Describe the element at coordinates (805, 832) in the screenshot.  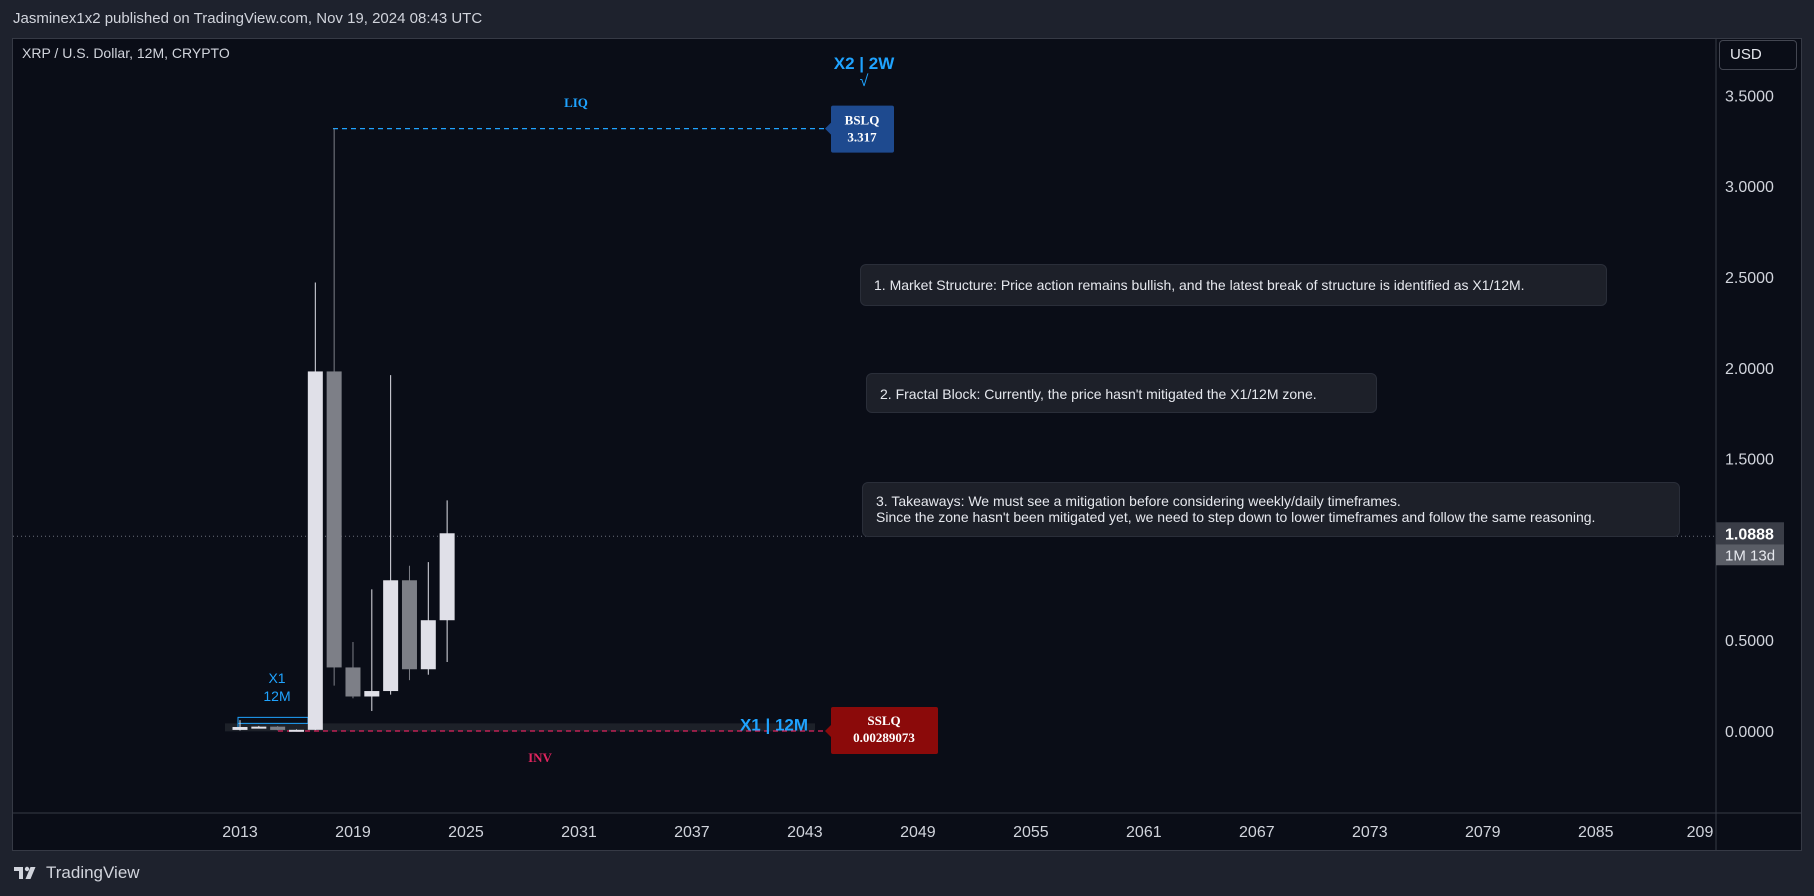
I see `x-tick-label: 2043` at that location.